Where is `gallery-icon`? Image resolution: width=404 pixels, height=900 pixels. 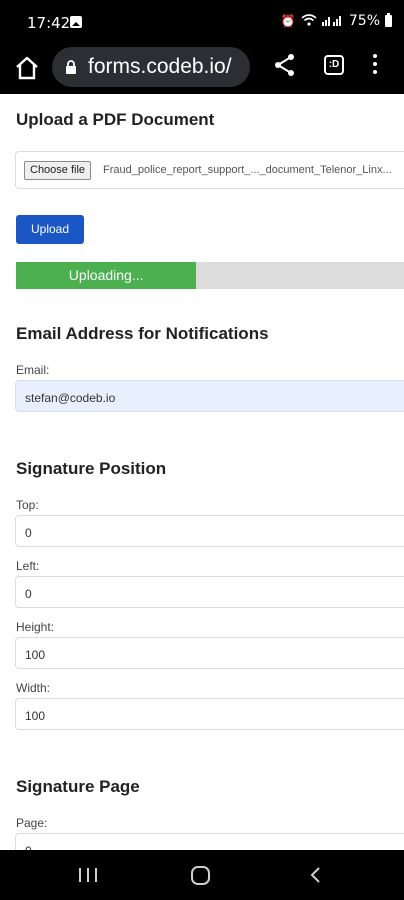
gallery-icon is located at coordinates (76, 22).